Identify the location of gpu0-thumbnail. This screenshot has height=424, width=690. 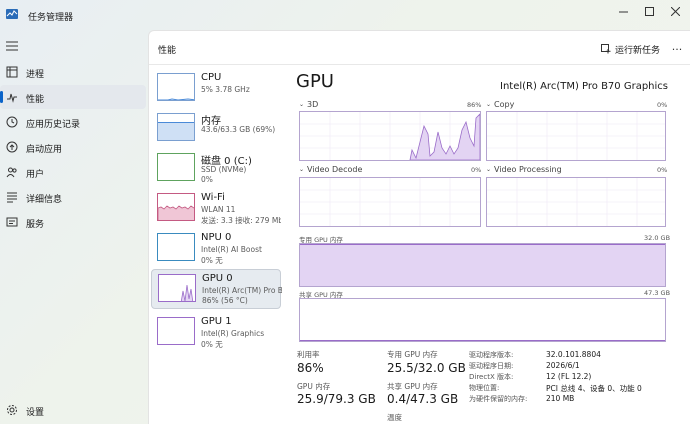
(177, 288).